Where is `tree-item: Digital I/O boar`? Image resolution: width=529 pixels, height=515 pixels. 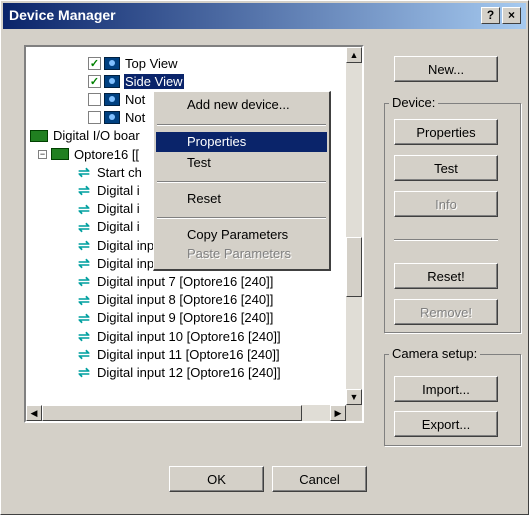 tree-item: Digital I/O boar is located at coordinates (85, 136).